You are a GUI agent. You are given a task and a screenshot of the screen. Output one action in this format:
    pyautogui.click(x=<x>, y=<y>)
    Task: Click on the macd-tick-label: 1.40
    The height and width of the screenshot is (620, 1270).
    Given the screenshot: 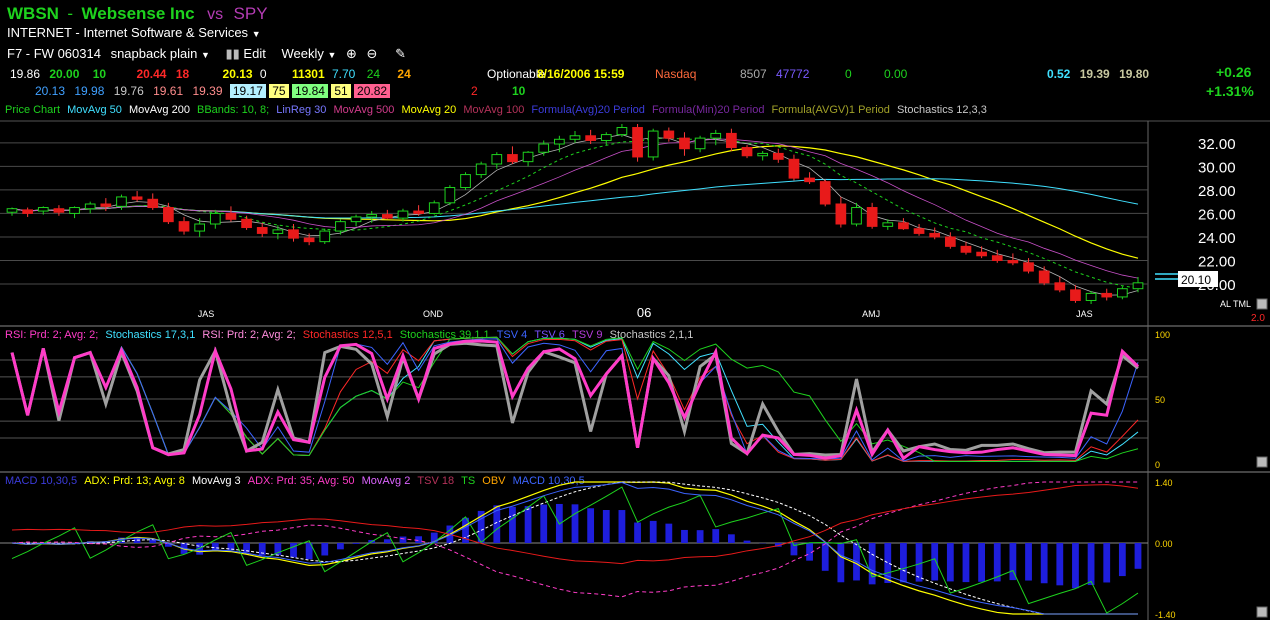 What is the action you would take?
    pyautogui.click(x=1164, y=483)
    